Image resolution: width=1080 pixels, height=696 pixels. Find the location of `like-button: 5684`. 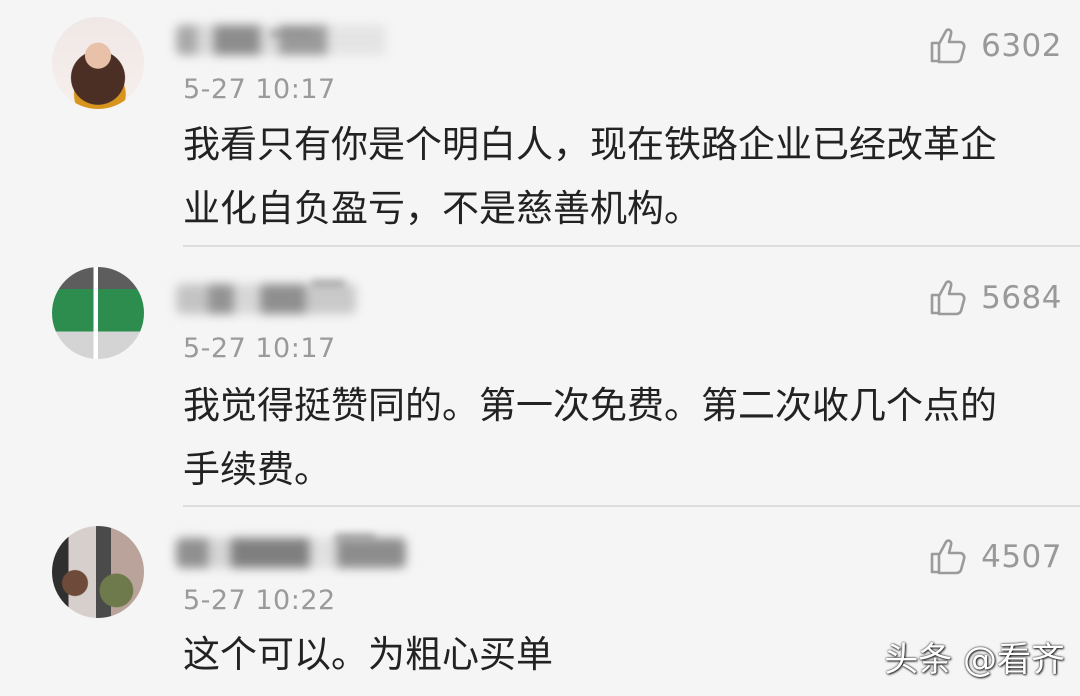

like-button: 5684 is located at coordinates (994, 298).